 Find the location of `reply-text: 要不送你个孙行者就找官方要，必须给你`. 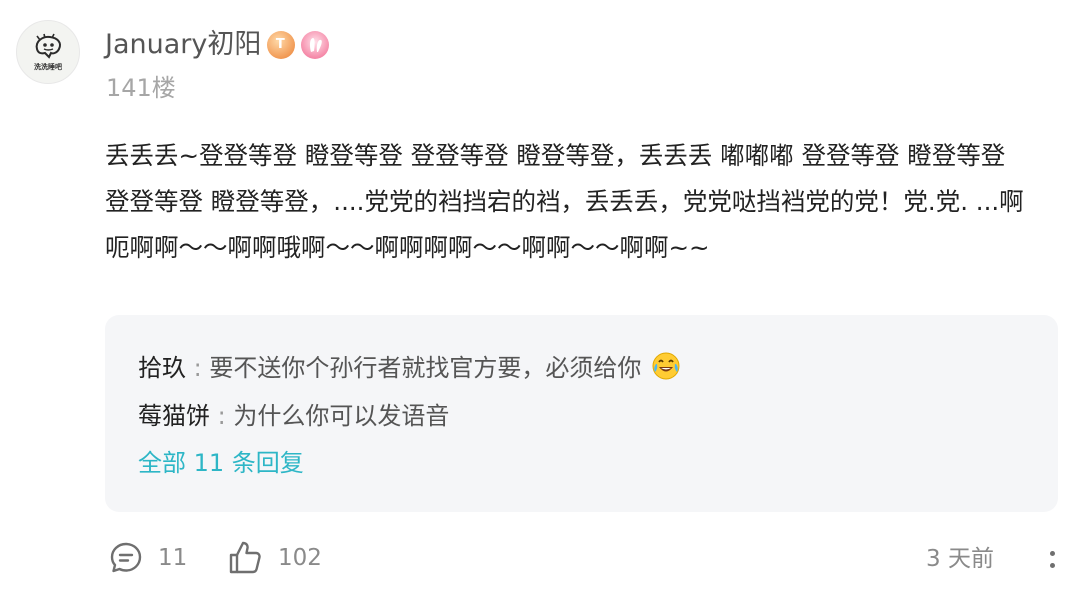

reply-text: 要不送你个孙行者就找官方要，必须给你 is located at coordinates (425, 368).